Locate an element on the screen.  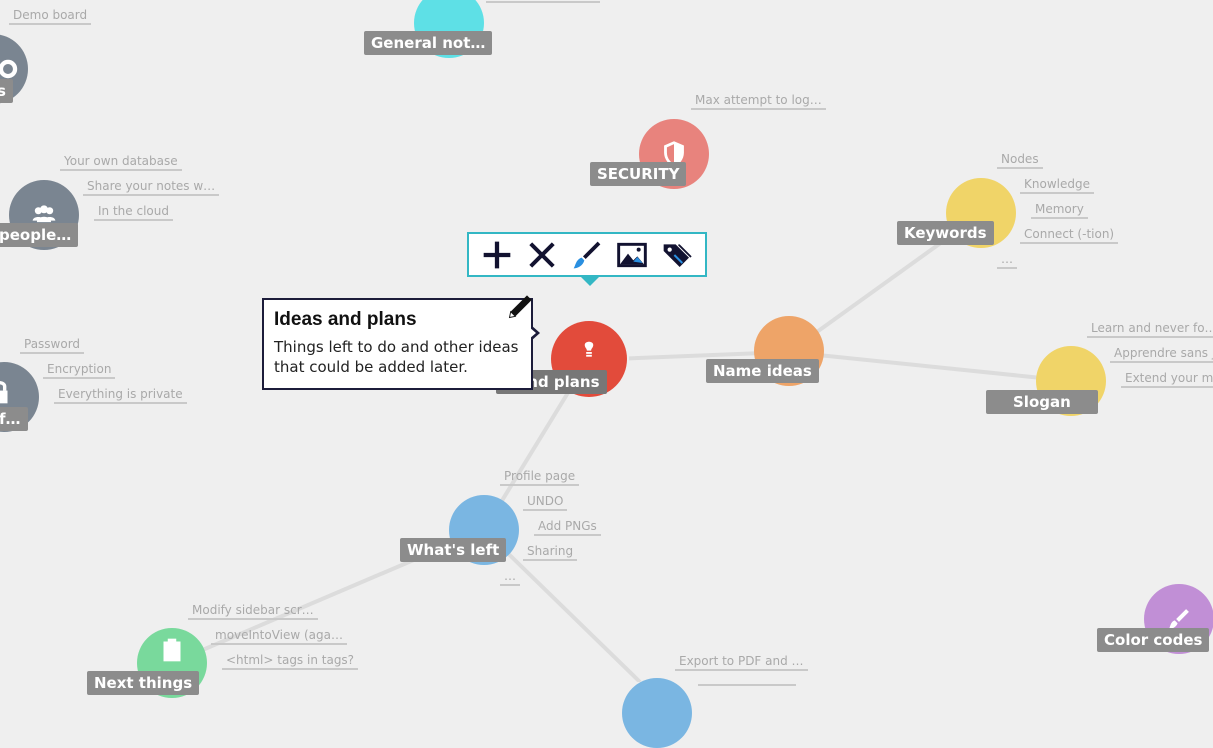
node-toolbar is located at coordinates (587, 254).